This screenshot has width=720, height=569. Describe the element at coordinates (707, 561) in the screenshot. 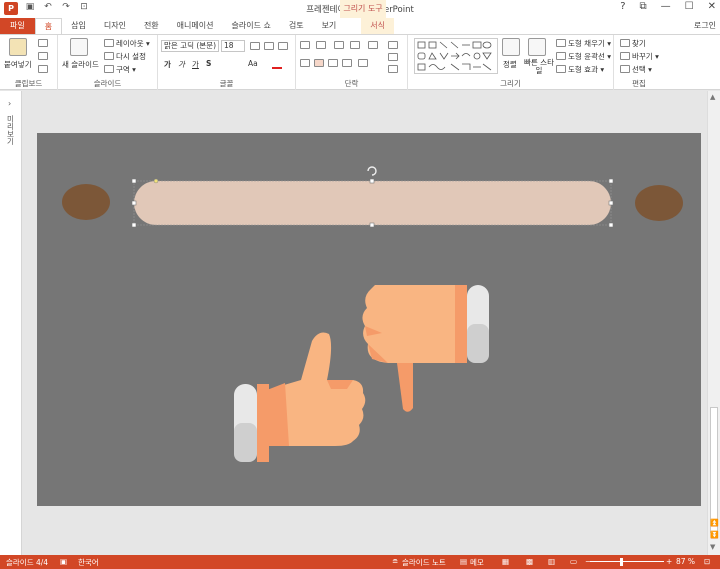

I see `fit-slide-icon: ⊡` at that location.